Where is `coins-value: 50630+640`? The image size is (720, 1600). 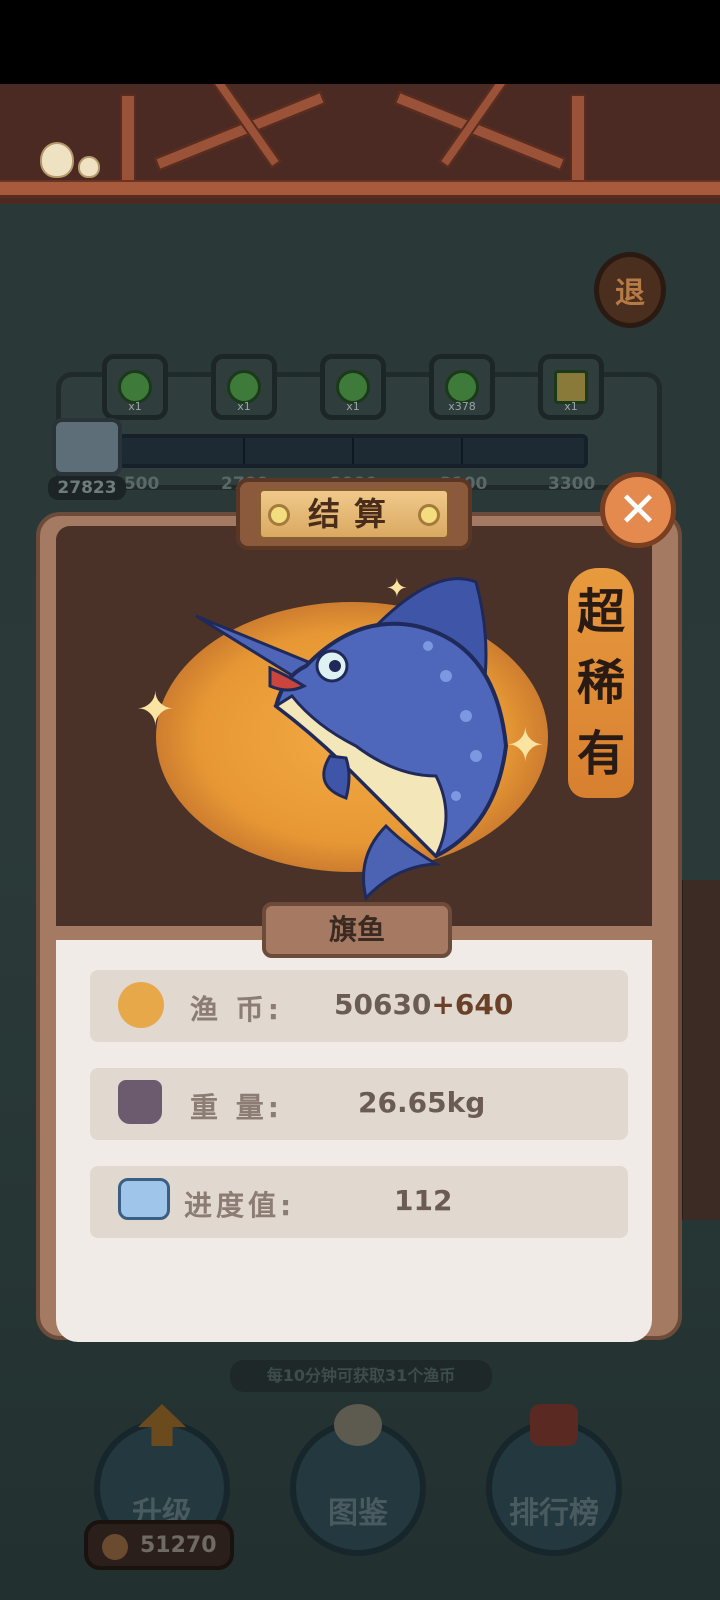
coins-value: 50630+640 is located at coordinates (423, 1004).